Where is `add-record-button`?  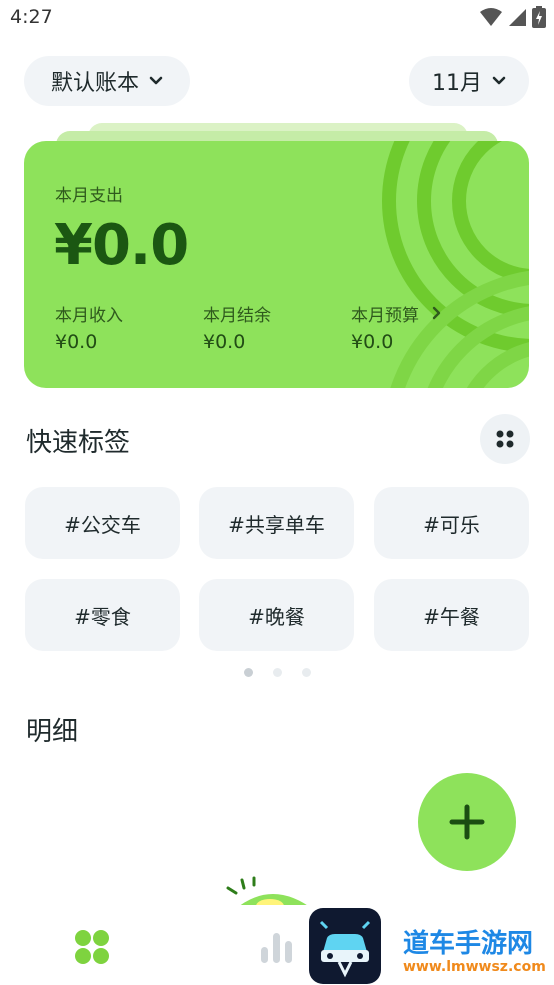
add-record-button is located at coordinates (467, 822).